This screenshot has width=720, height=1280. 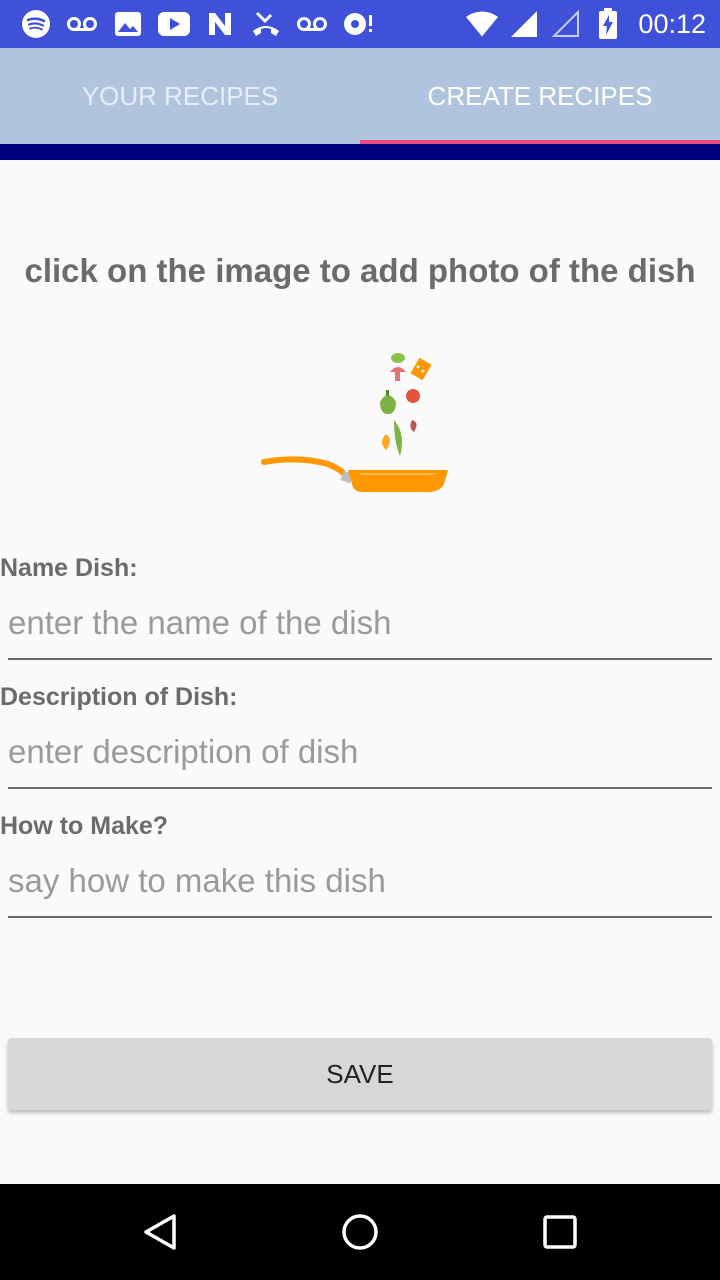 I want to click on home-icon, so click(x=360, y=1232).